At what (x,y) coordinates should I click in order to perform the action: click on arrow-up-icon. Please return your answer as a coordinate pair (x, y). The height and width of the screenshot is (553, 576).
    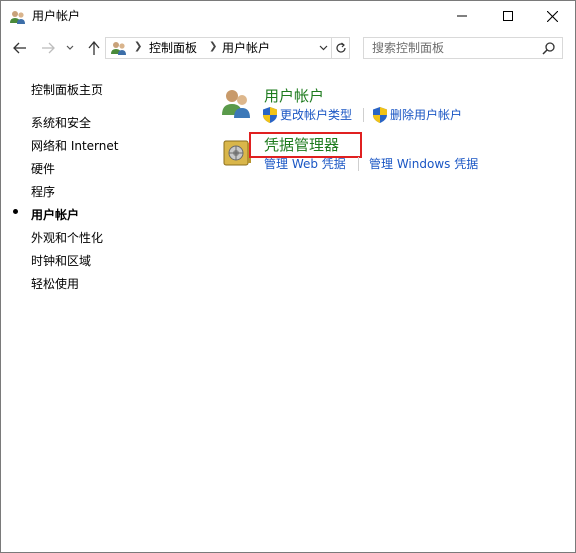
    Looking at the image, I should click on (94, 48).